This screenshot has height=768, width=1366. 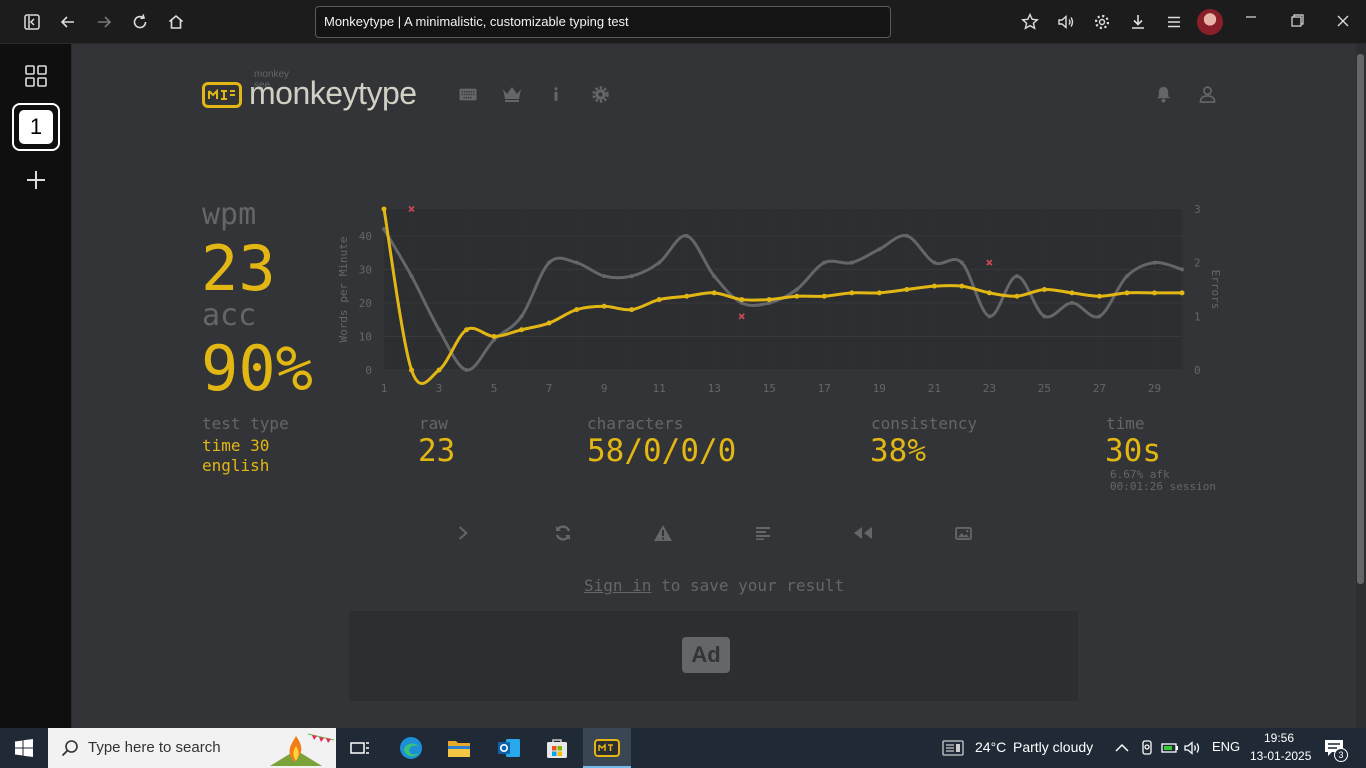 What do you see at coordinates (1102, 22) in the screenshot?
I see `settings-gear-icon` at bounding box center [1102, 22].